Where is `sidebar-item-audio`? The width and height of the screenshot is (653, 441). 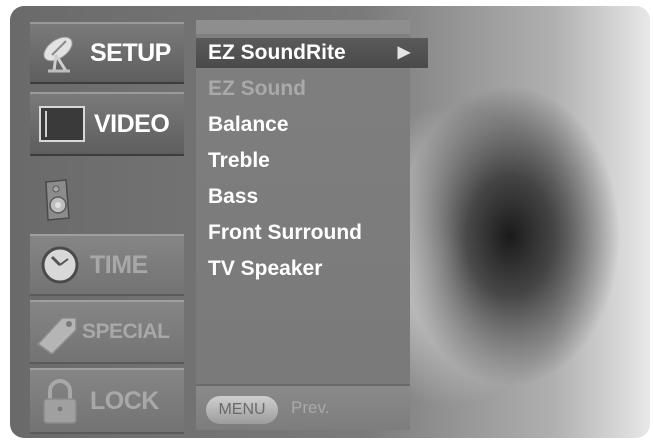
sidebar-item-audio is located at coordinates (107, 200).